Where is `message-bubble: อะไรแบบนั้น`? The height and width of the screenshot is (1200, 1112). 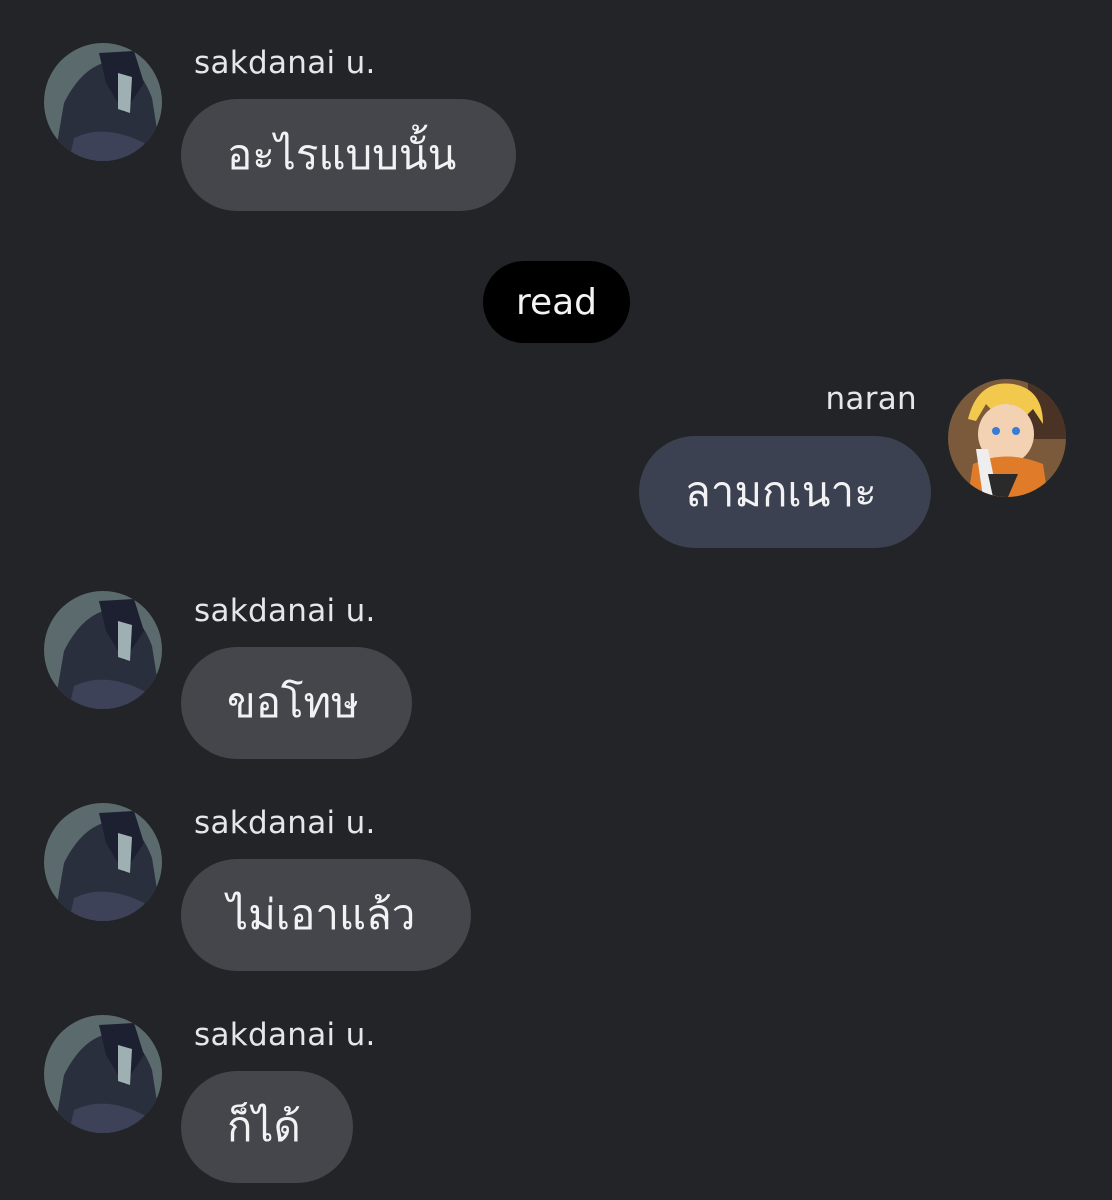
message-bubble: อะไรแบบนั้น is located at coordinates (348, 155).